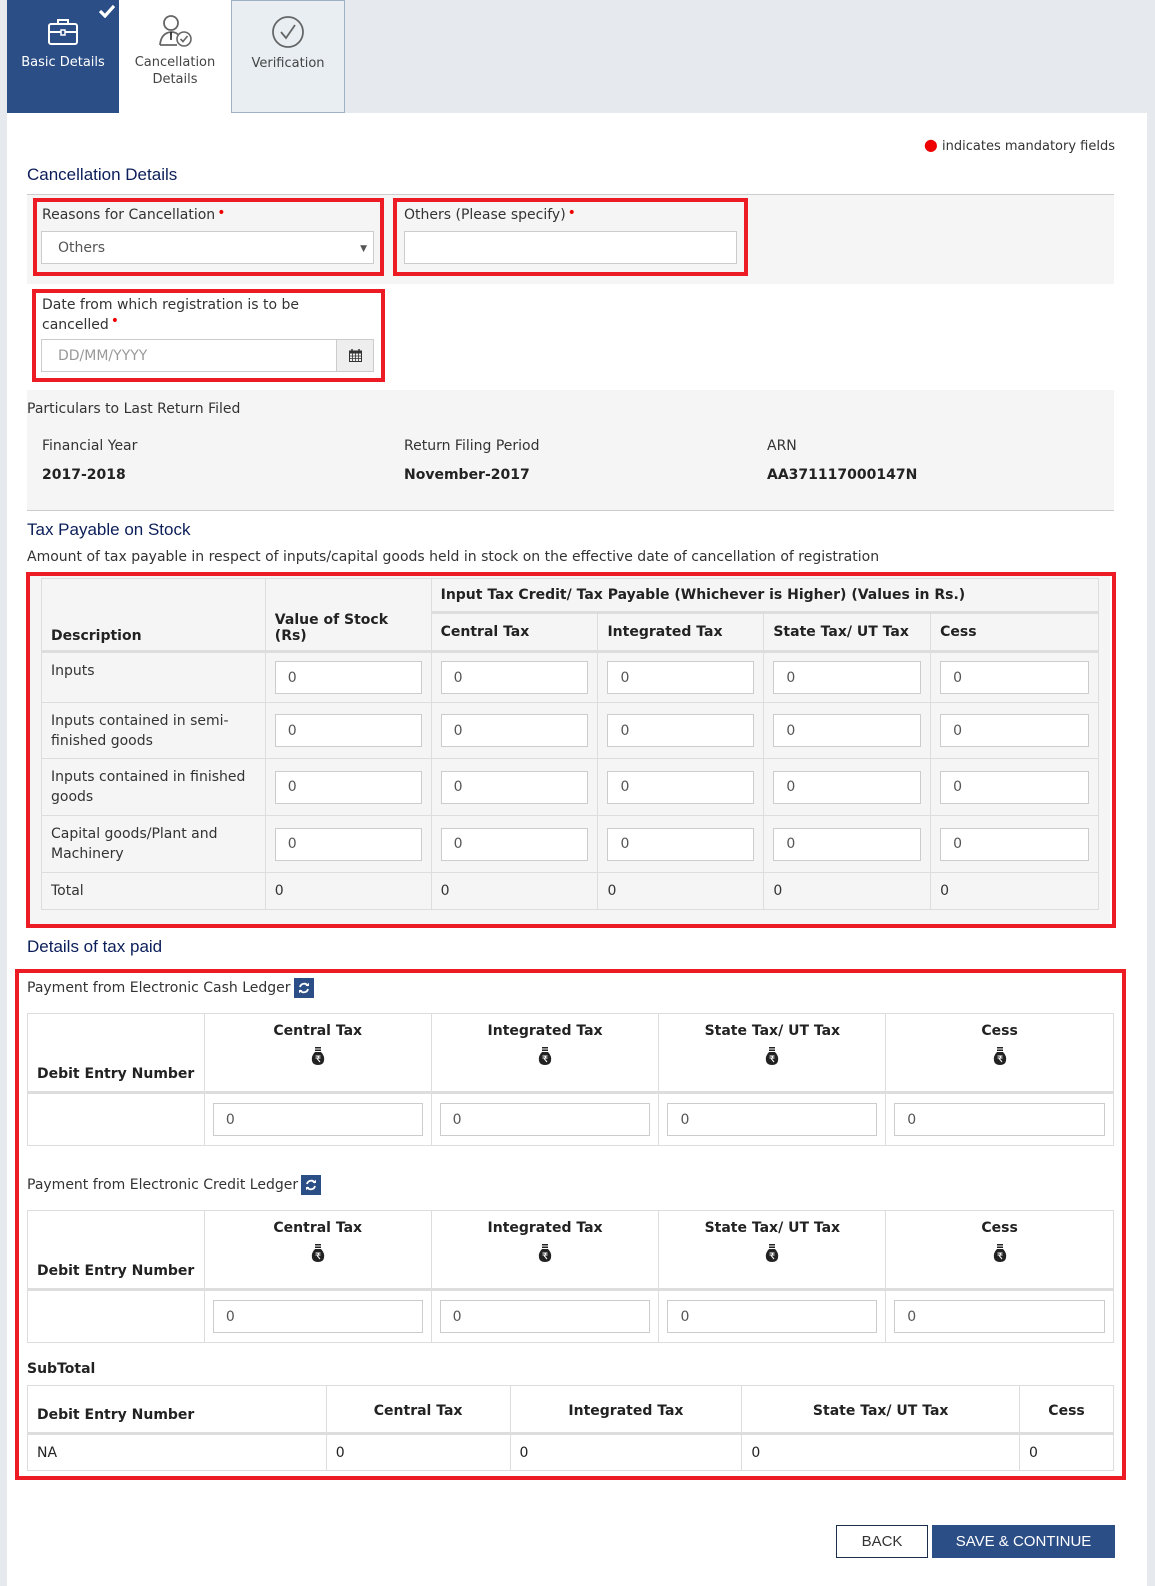  I want to click on table-row: Inputs 0 0 0 0 0, so click(570, 676).